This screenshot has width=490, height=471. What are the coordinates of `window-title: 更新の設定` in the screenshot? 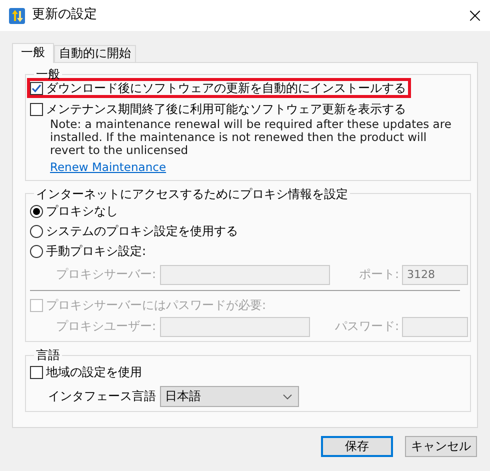 It's located at (64, 15).